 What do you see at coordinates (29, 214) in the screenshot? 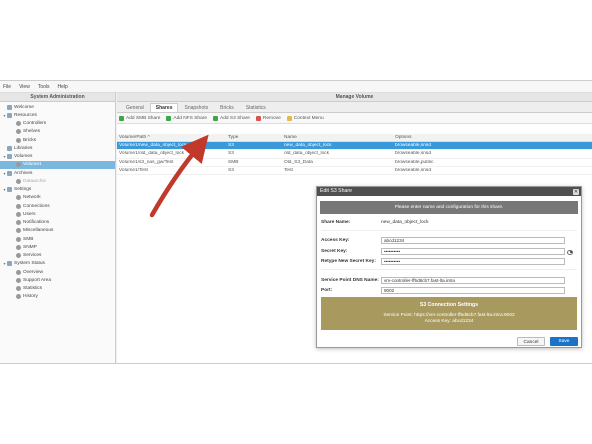
I see `sidebar-item-label: Users` at bounding box center [29, 214].